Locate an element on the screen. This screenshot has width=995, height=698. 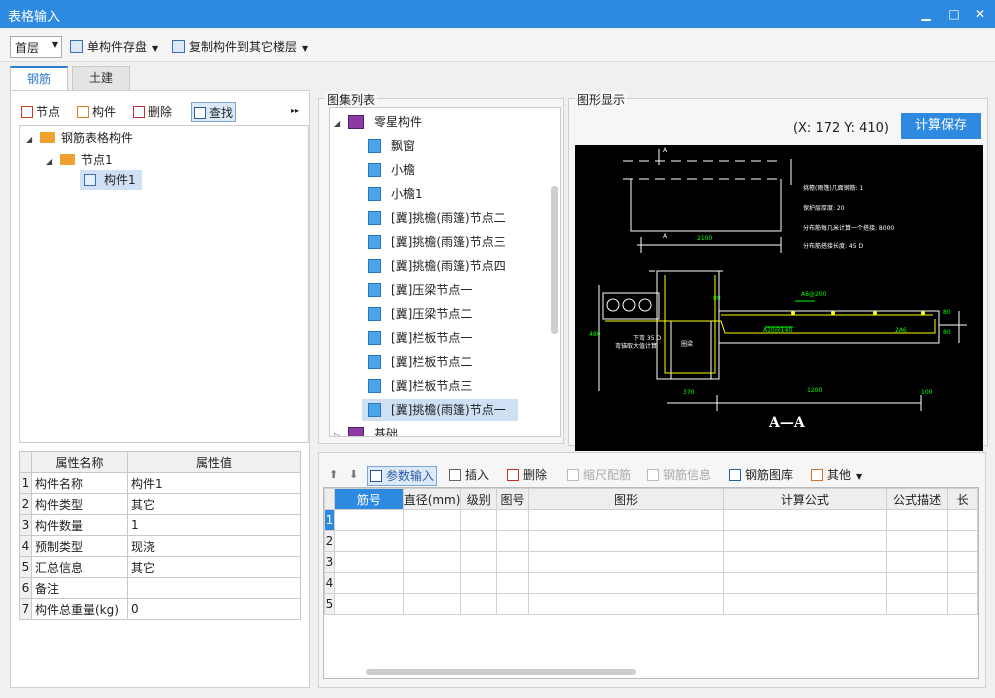
list-item: [冀]栏板节点二 is located at coordinates (426, 362).